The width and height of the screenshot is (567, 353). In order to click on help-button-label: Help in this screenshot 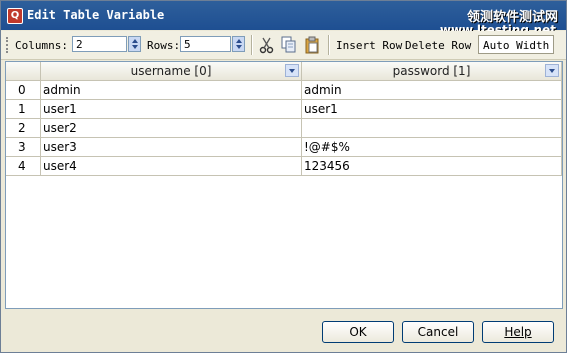, I will do `click(518, 332)`.